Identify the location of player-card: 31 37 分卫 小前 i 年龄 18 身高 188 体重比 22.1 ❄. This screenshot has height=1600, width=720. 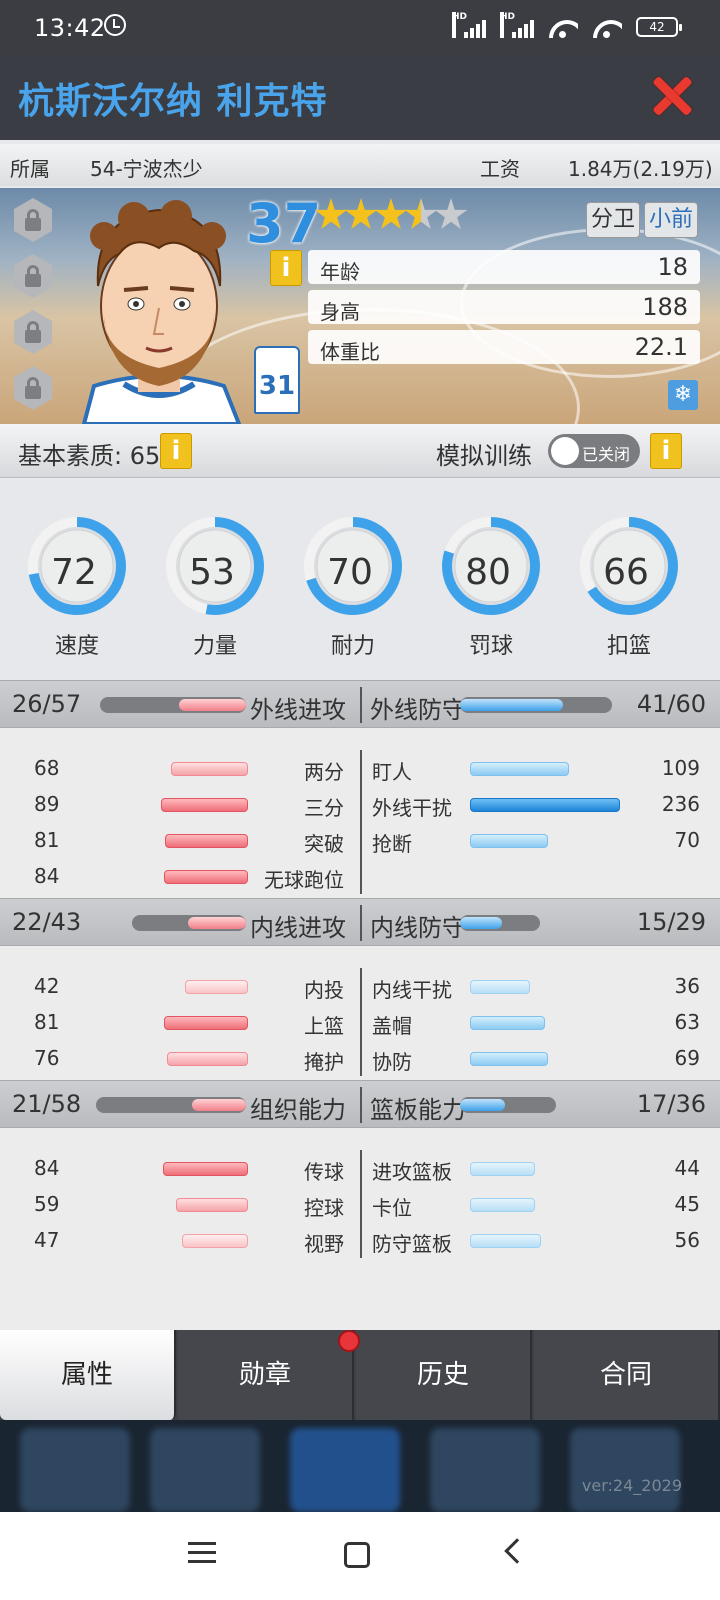
(360, 306).